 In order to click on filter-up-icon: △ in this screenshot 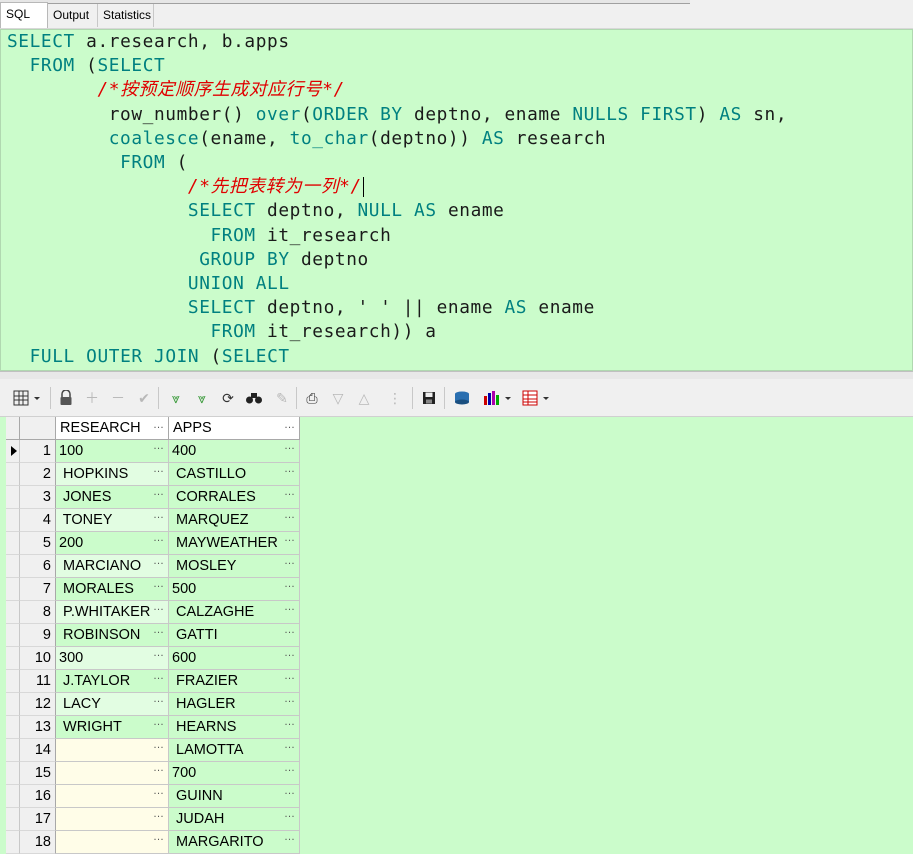, I will do `click(364, 398)`.